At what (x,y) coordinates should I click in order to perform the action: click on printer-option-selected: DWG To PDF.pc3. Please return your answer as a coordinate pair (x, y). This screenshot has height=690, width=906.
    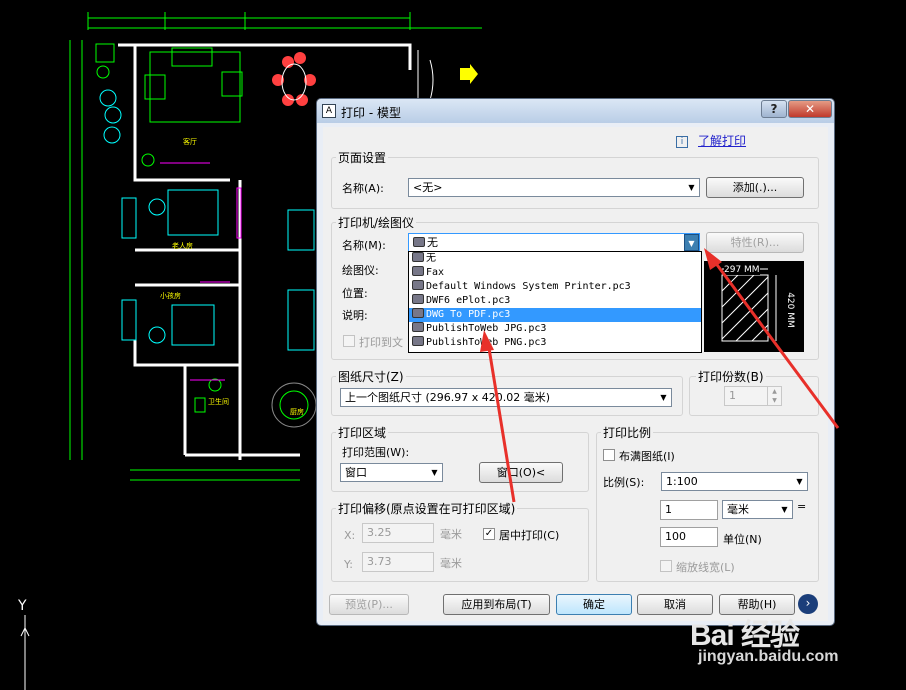
    Looking at the image, I should click on (555, 315).